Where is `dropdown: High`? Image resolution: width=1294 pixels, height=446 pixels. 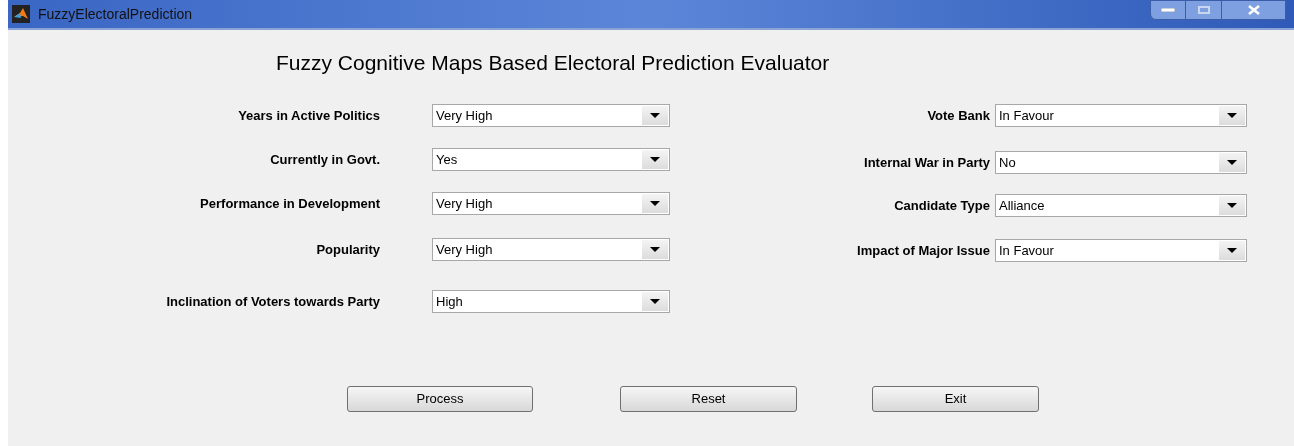 dropdown: High is located at coordinates (551, 301).